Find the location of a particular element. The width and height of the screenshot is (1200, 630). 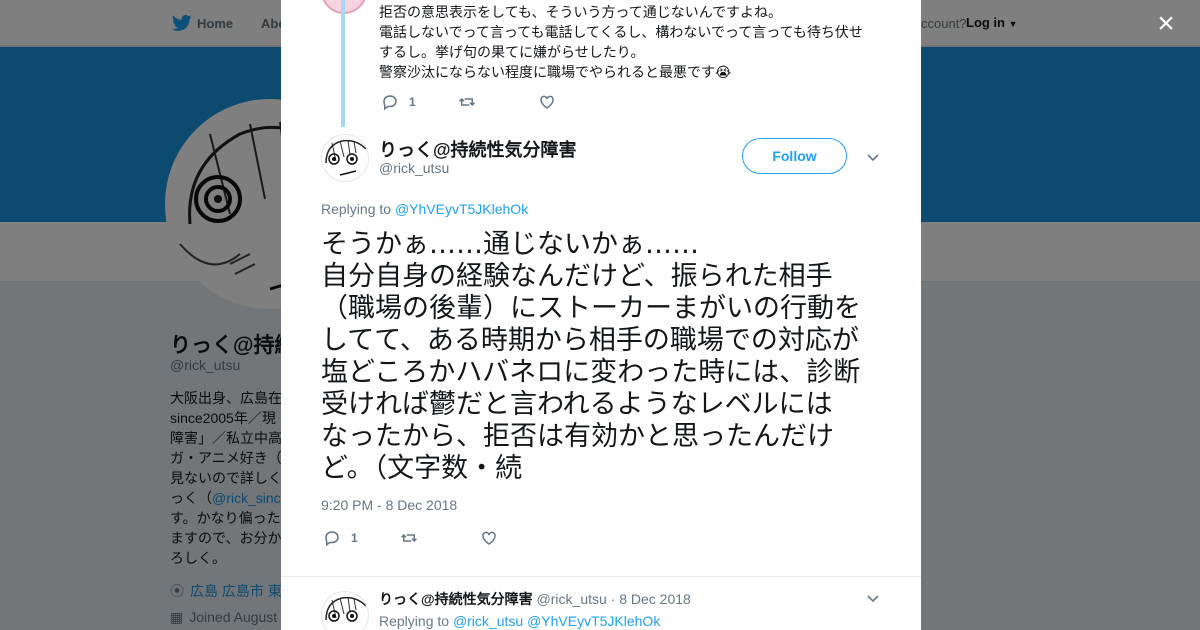

tweet-actions: 1 is located at coordinates (421, 538).